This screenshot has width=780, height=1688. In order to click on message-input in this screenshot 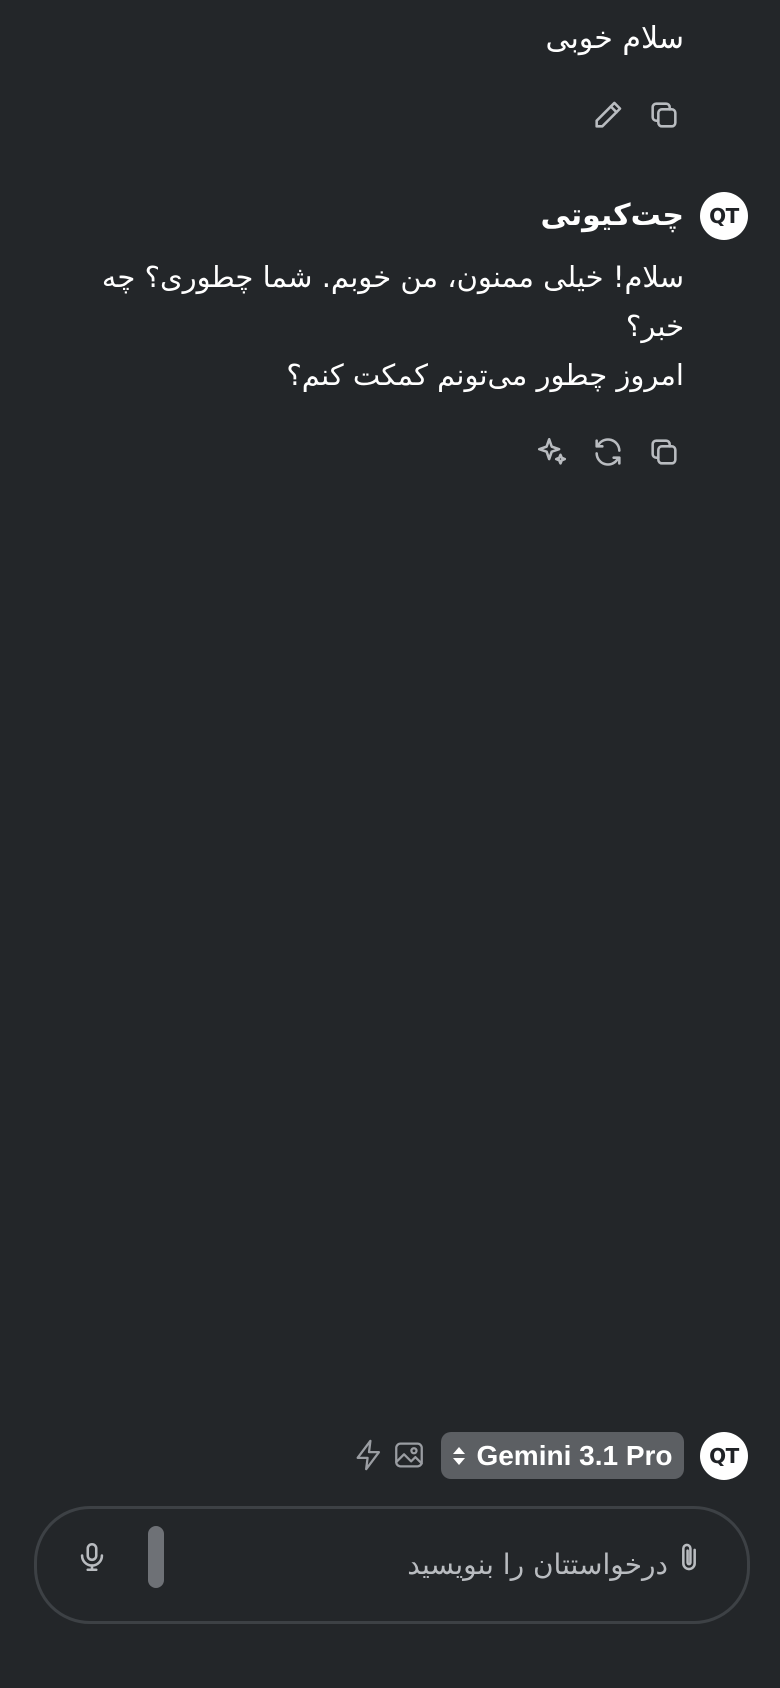, I will do `click(425, 1564)`.